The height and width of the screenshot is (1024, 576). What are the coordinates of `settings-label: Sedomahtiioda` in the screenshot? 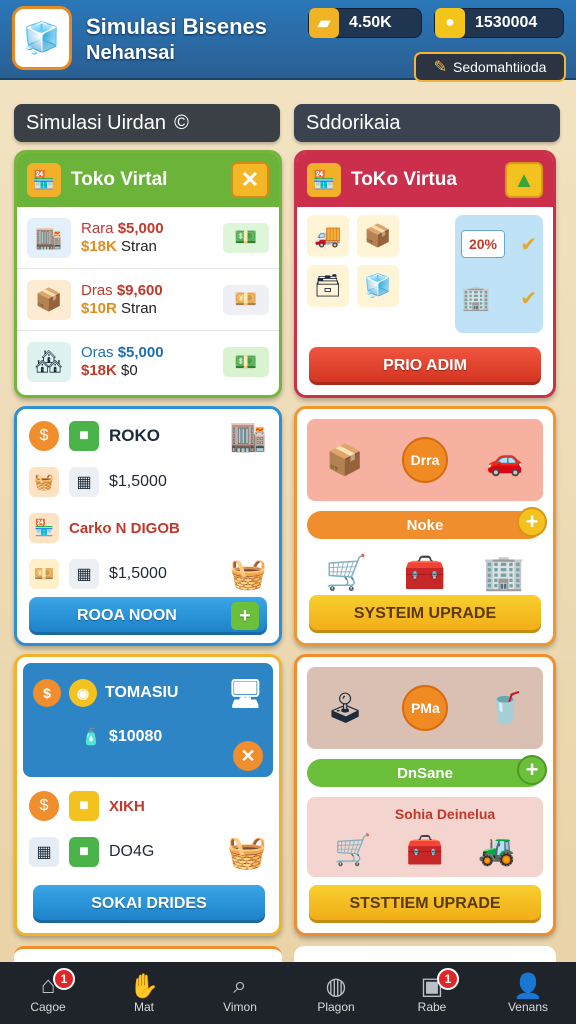 It's located at (500, 67).